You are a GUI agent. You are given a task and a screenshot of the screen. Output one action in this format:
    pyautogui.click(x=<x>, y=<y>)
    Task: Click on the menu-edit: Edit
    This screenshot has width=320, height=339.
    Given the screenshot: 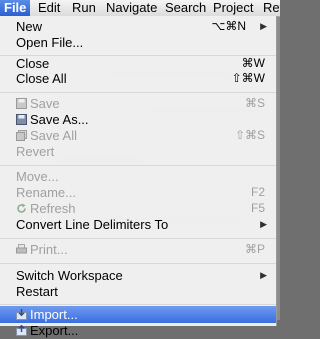 What is the action you would take?
    pyautogui.click(x=49, y=8)
    